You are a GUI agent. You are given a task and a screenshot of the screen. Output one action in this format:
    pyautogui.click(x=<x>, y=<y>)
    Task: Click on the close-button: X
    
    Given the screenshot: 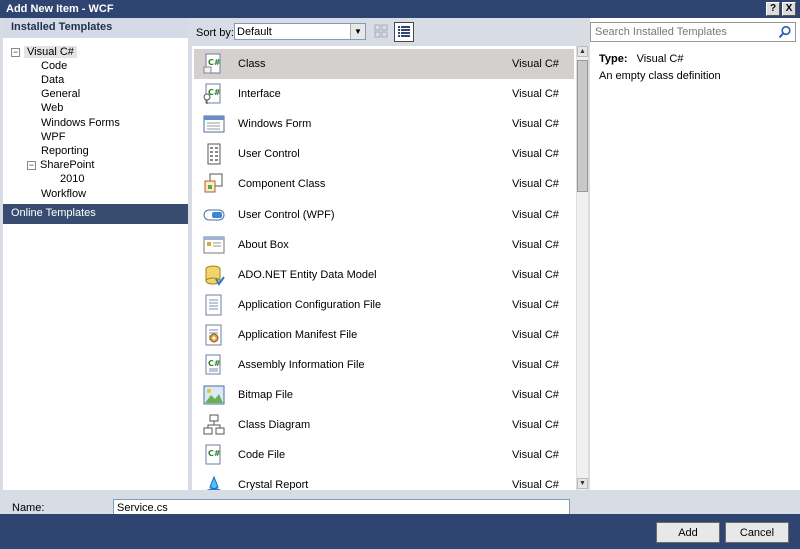 What is the action you would take?
    pyautogui.click(x=789, y=9)
    